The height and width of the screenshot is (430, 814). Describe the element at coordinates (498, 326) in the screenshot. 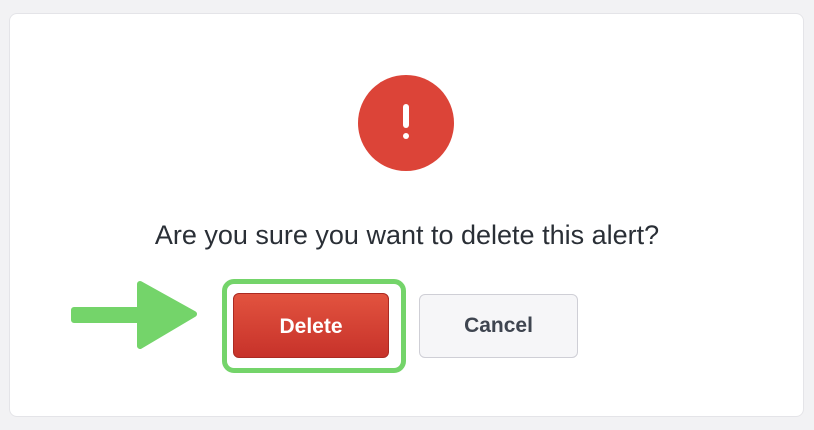

I see `cancel-button: Cancel` at that location.